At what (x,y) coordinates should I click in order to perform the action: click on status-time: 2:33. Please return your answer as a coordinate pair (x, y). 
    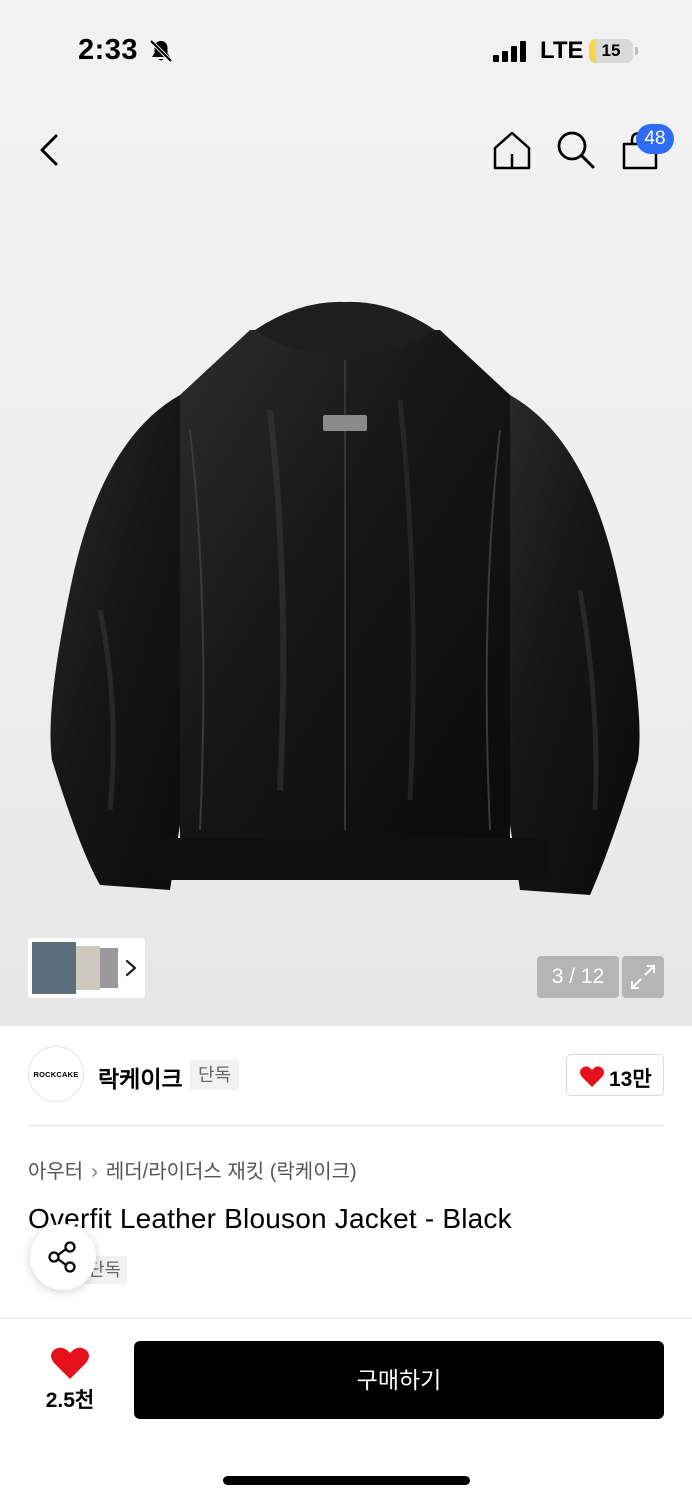
    Looking at the image, I should click on (108, 50).